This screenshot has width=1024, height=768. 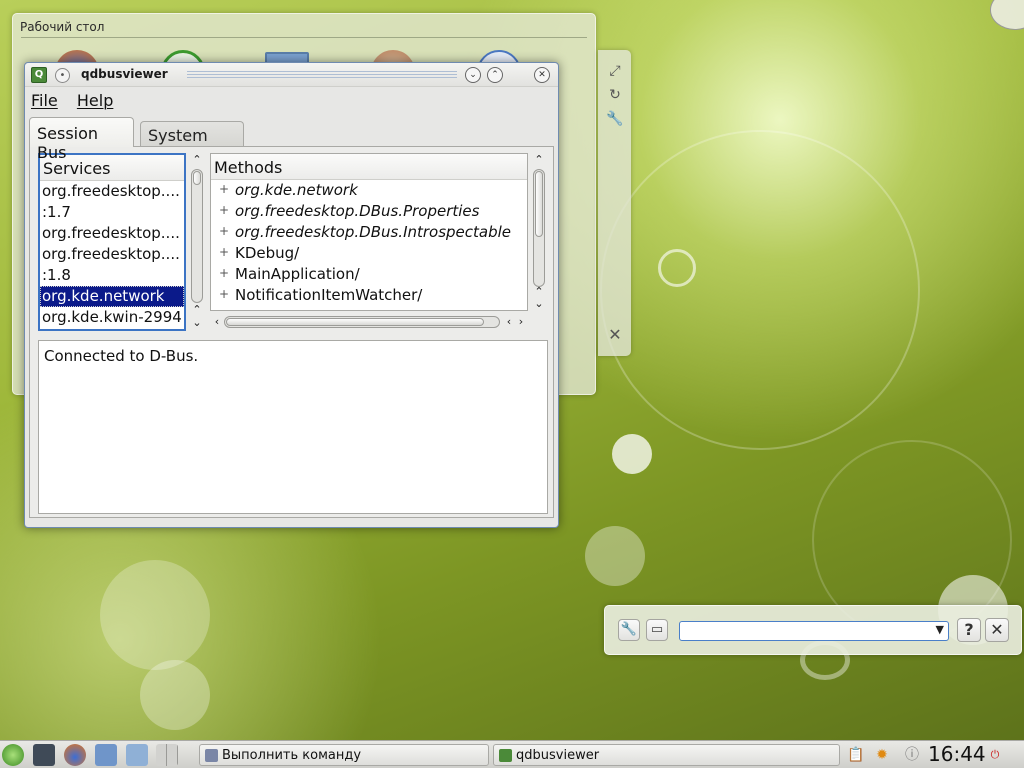 I want to click on maximize-button: ⌃, so click(x=495, y=75).